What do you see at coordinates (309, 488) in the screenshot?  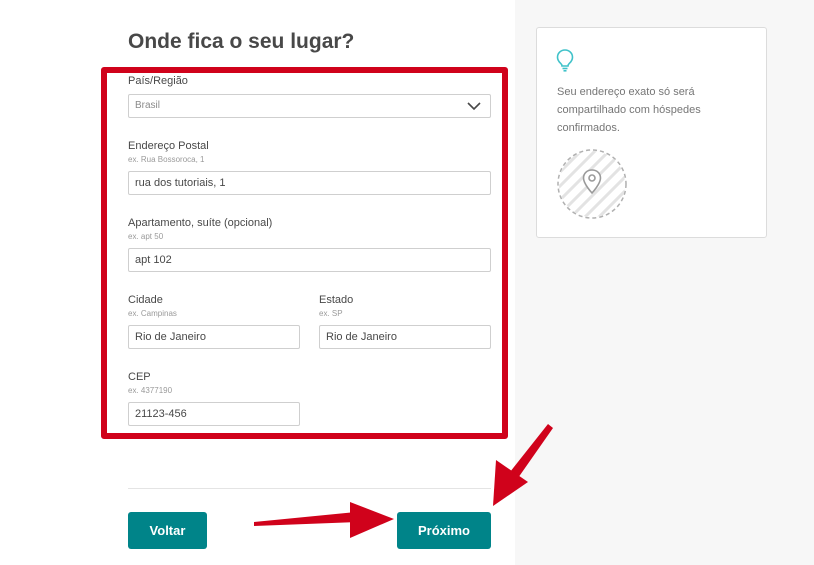 I see `footer-divider` at bounding box center [309, 488].